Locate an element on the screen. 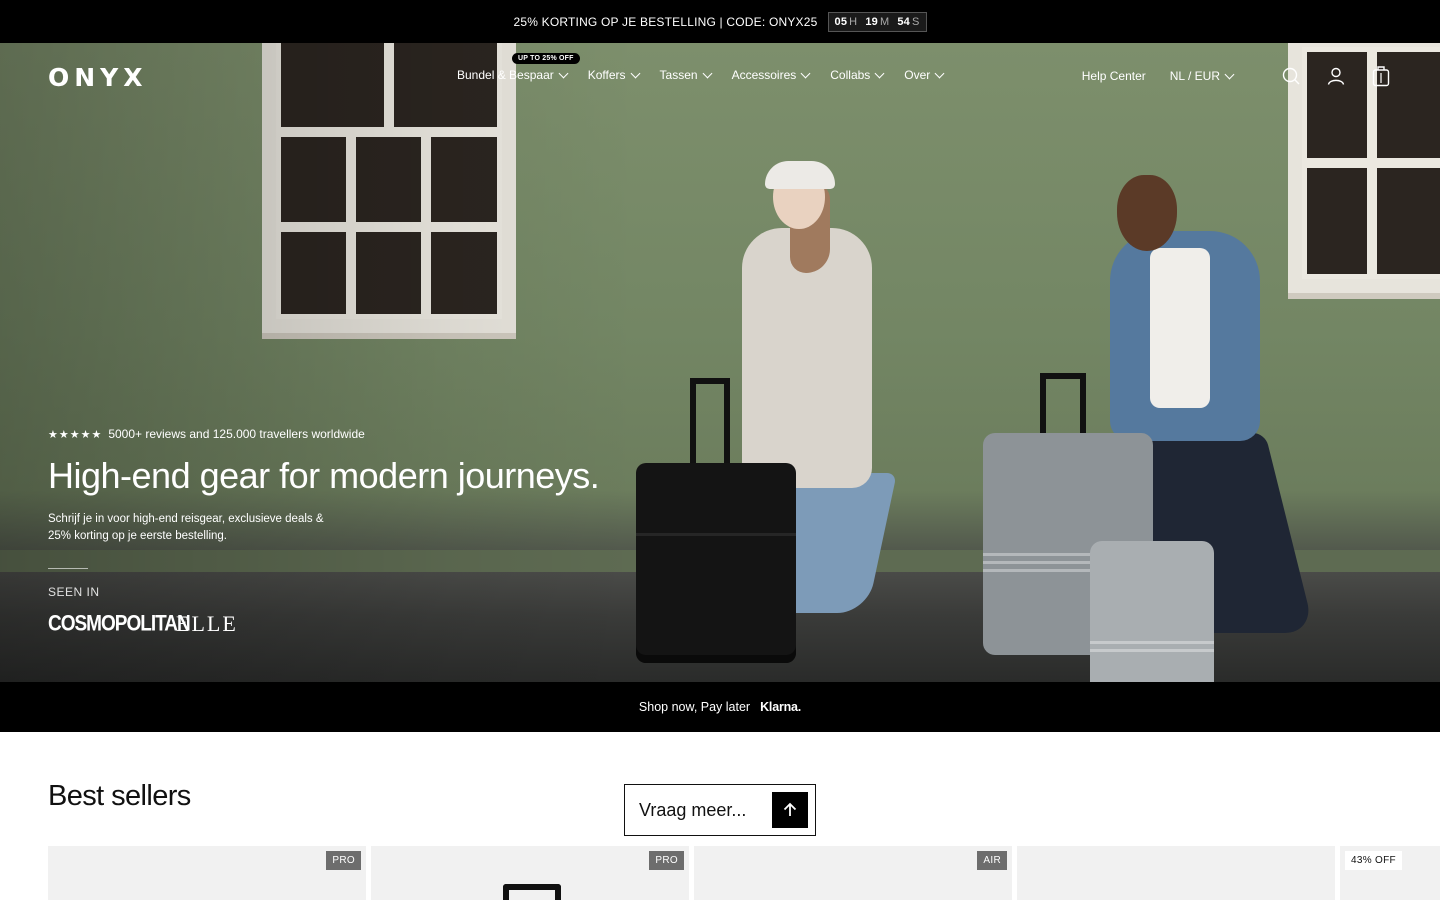  header-actions: Help Center NL / EUR is located at coordinates (1237, 76).